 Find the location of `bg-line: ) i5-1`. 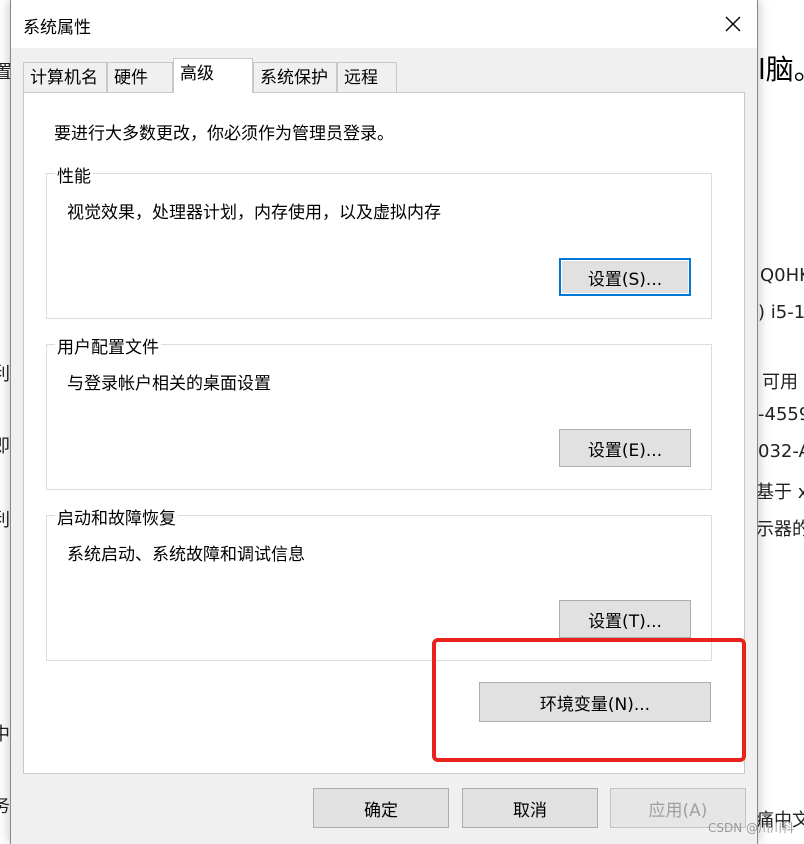

bg-line: ) i5-1 is located at coordinates (781, 312).